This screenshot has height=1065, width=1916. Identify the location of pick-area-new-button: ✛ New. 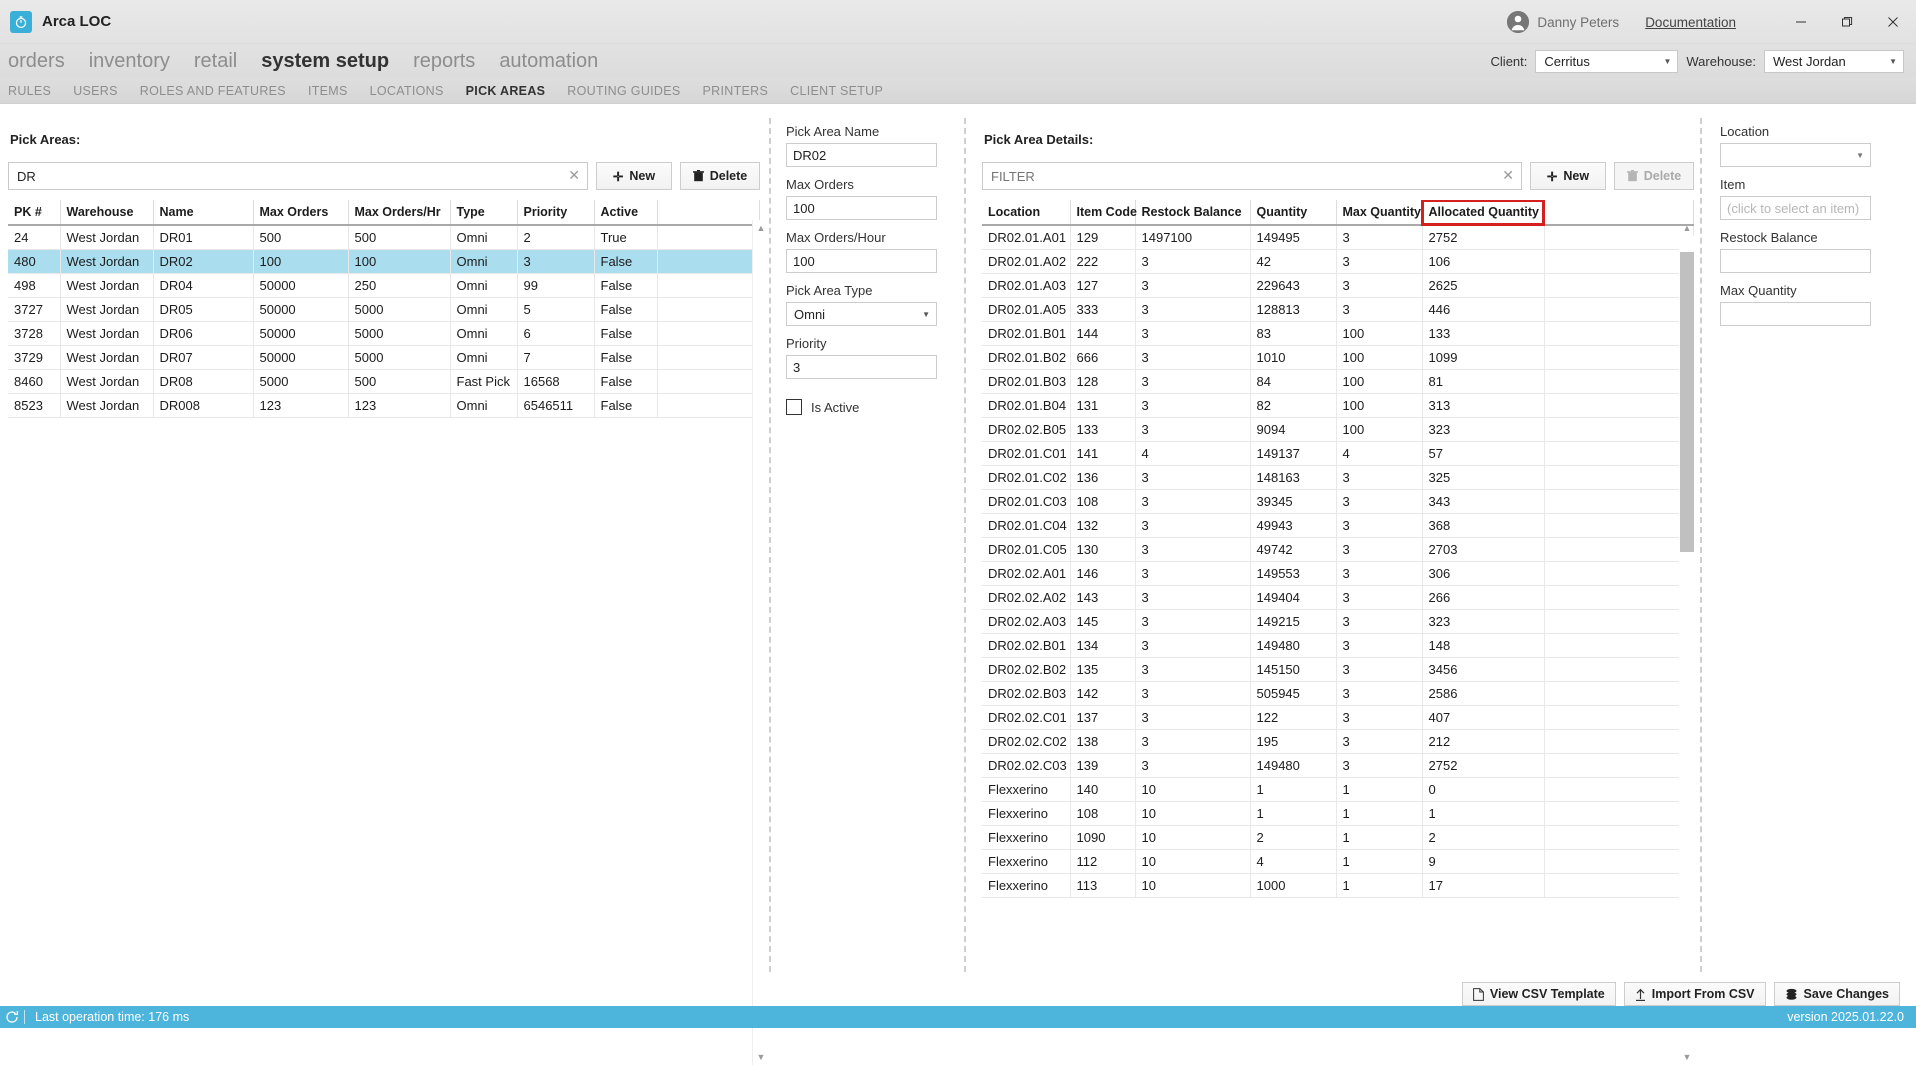
(634, 176).